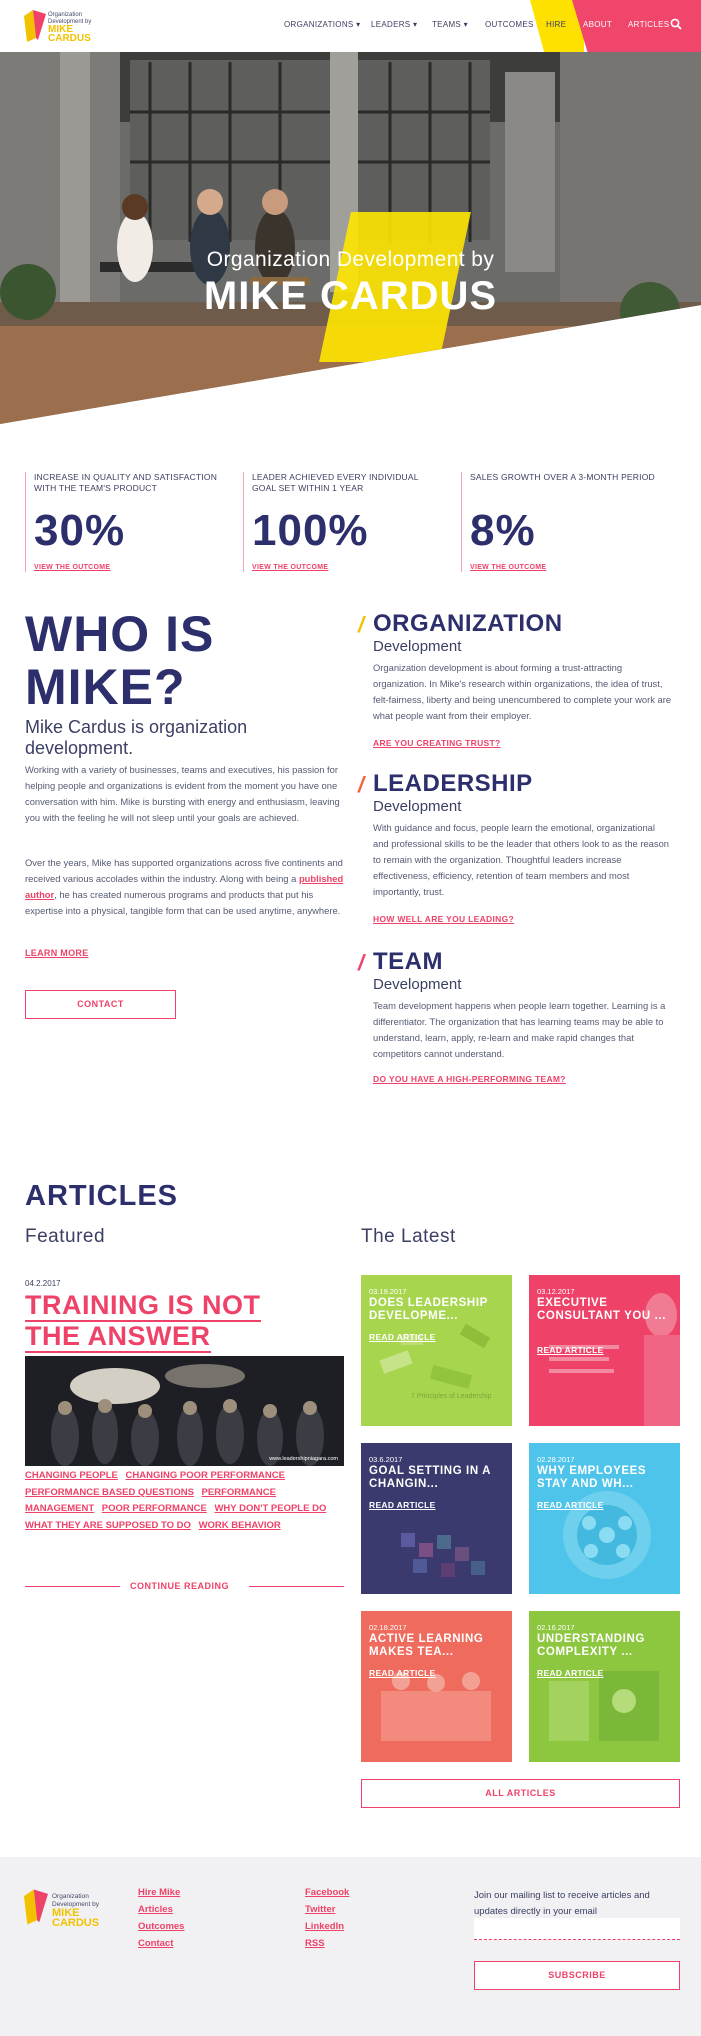 This screenshot has width=701, height=2036. Describe the element at coordinates (408, 1236) in the screenshot. I see `latest-heading: The Latest` at that location.